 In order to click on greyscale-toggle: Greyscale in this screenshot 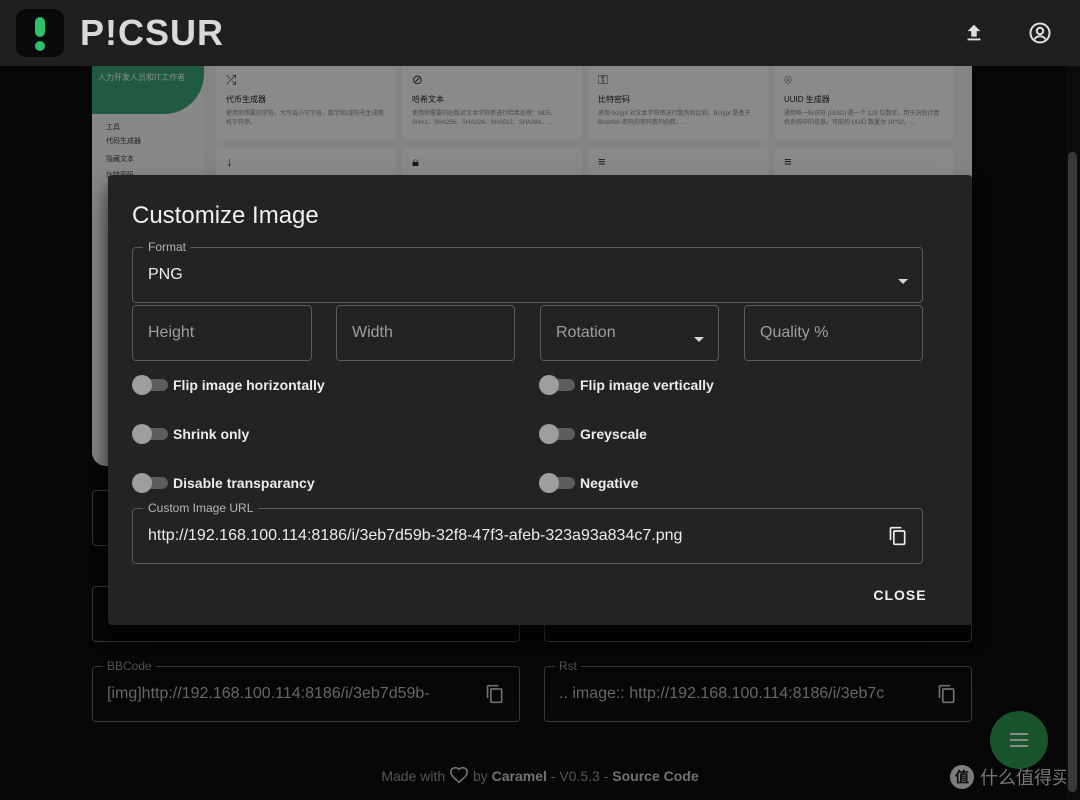, I will do `click(593, 434)`.